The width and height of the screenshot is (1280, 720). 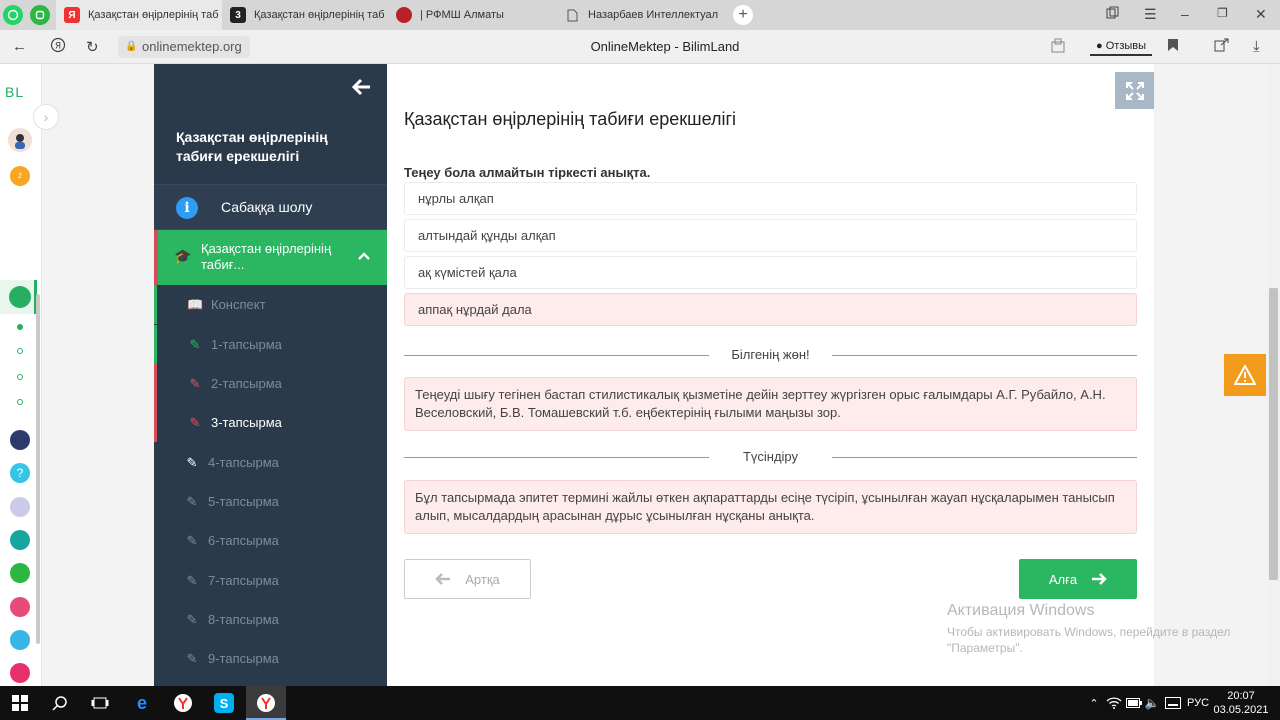 I want to click on tab-1: Я Қазақстан өңірлерінің таб, so click(x=139, y=15).